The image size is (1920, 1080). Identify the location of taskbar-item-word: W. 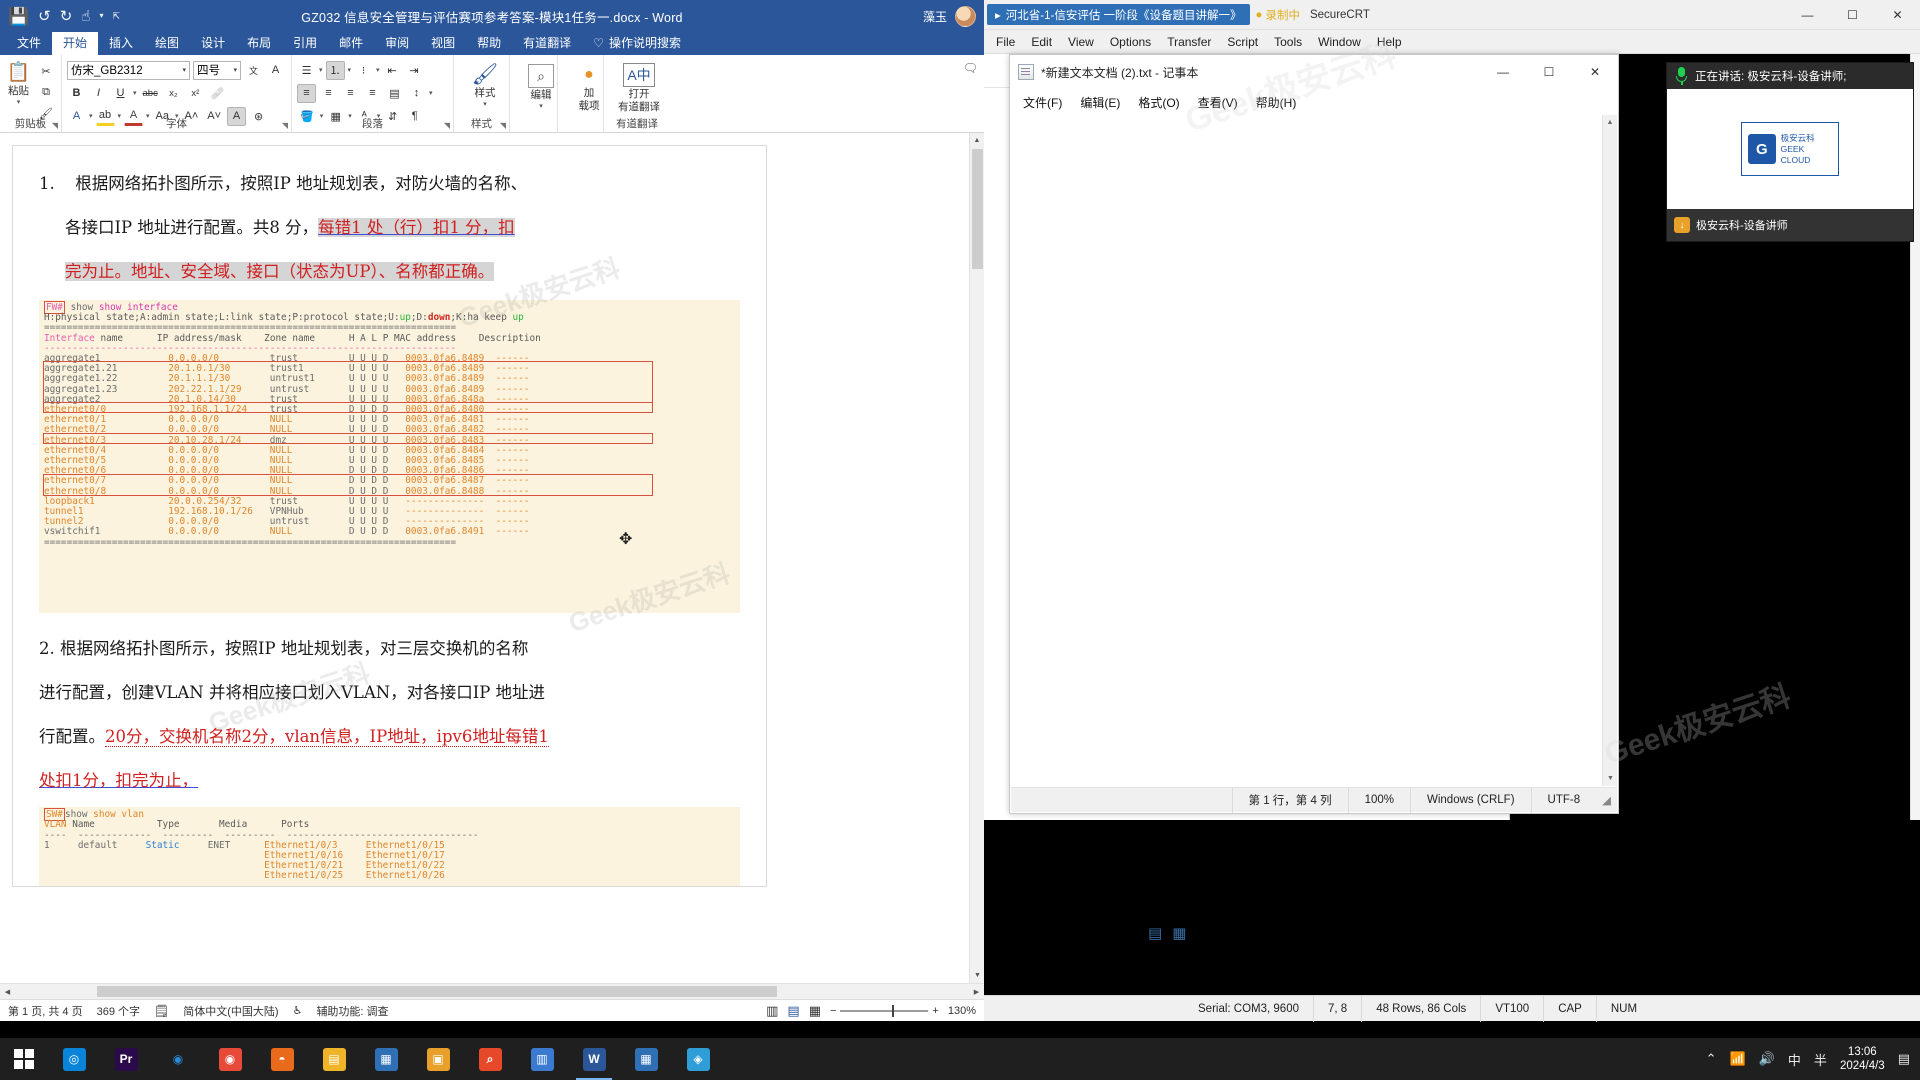
(594, 1059).